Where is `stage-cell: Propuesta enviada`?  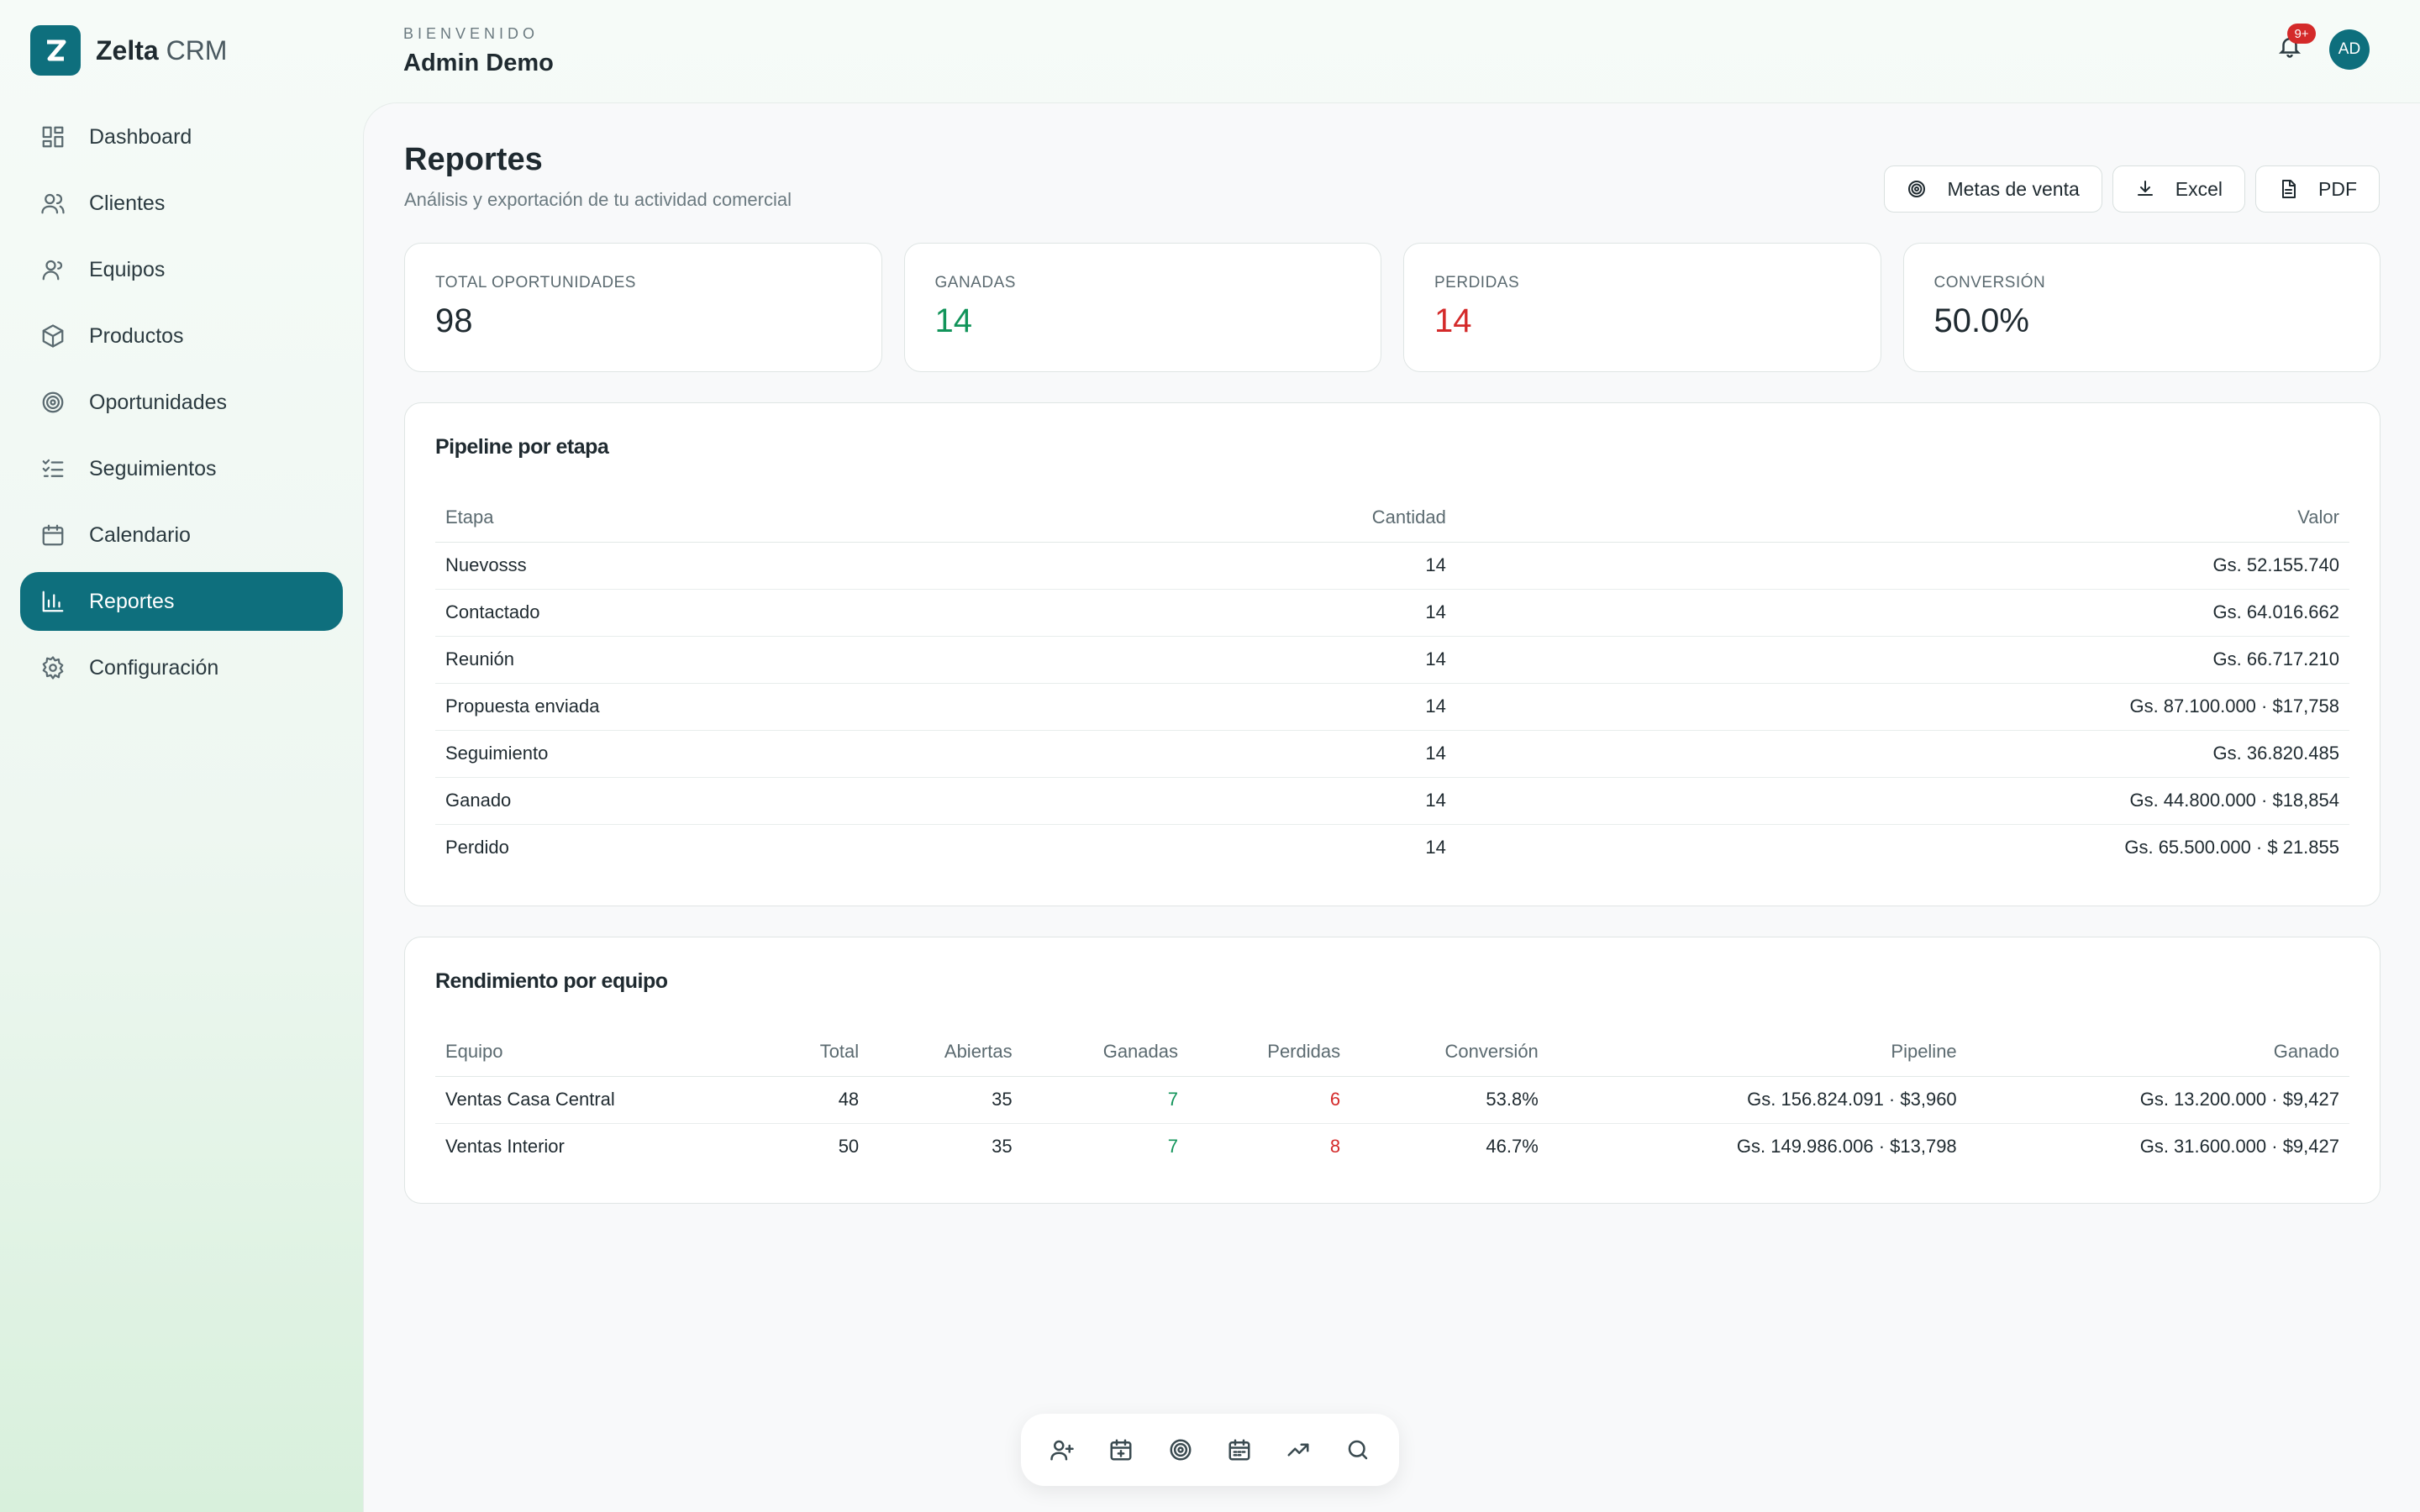
stage-cell: Propuesta enviada is located at coordinates (766, 707).